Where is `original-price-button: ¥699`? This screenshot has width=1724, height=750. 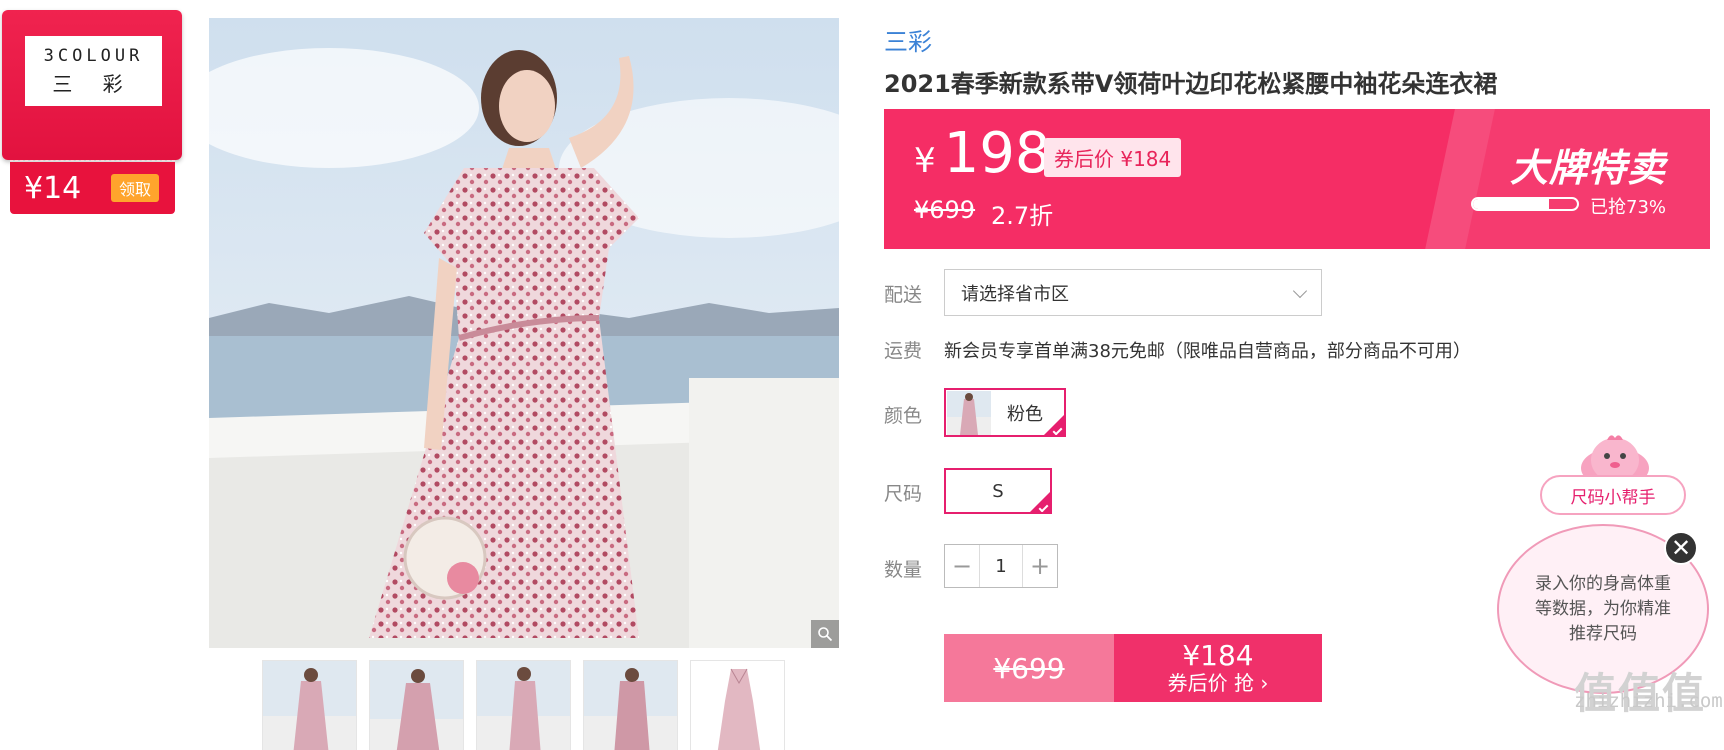 original-price-button: ¥699 is located at coordinates (1029, 668).